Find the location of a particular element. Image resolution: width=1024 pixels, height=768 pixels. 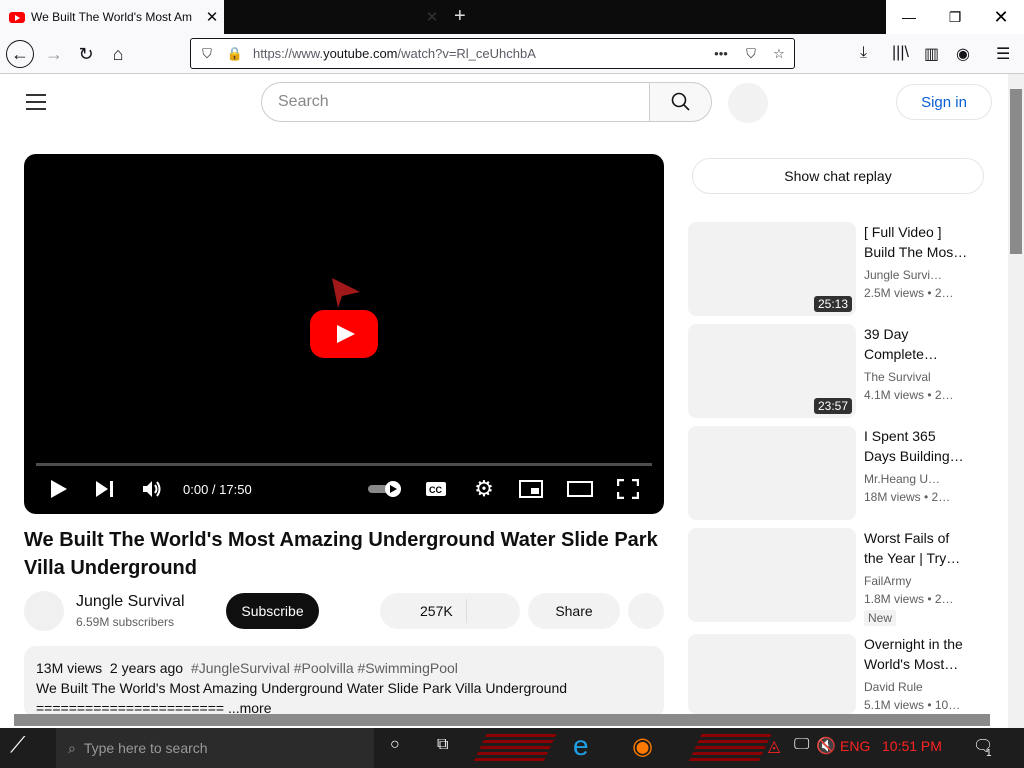

reload-icon: ↻ is located at coordinates (86, 54).